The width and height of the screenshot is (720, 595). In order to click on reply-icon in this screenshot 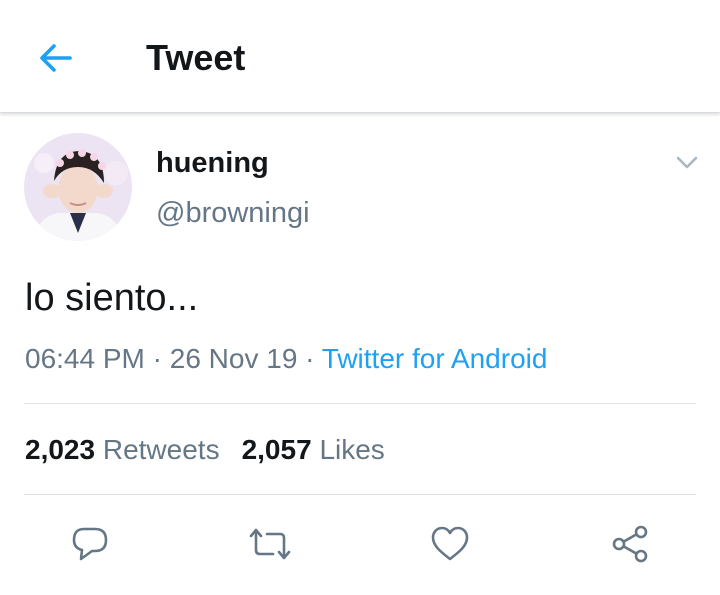, I will do `click(90, 544)`.